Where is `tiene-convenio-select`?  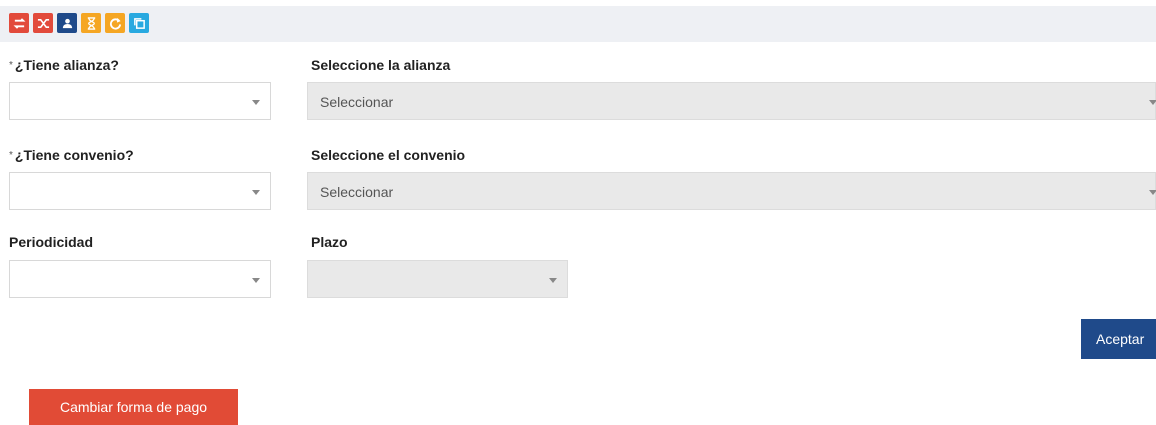
tiene-convenio-select is located at coordinates (140, 191).